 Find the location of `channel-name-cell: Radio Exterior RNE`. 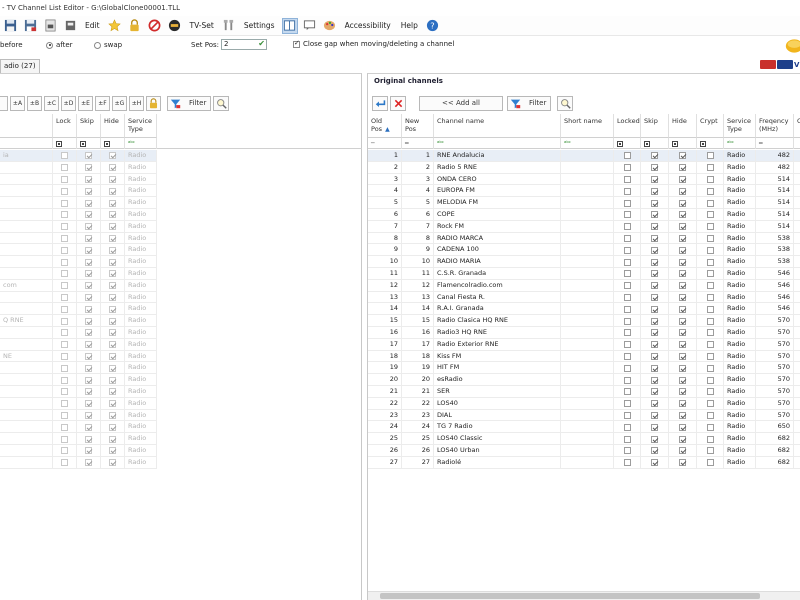

channel-name-cell: Radio Exterior RNE is located at coordinates (497, 344).